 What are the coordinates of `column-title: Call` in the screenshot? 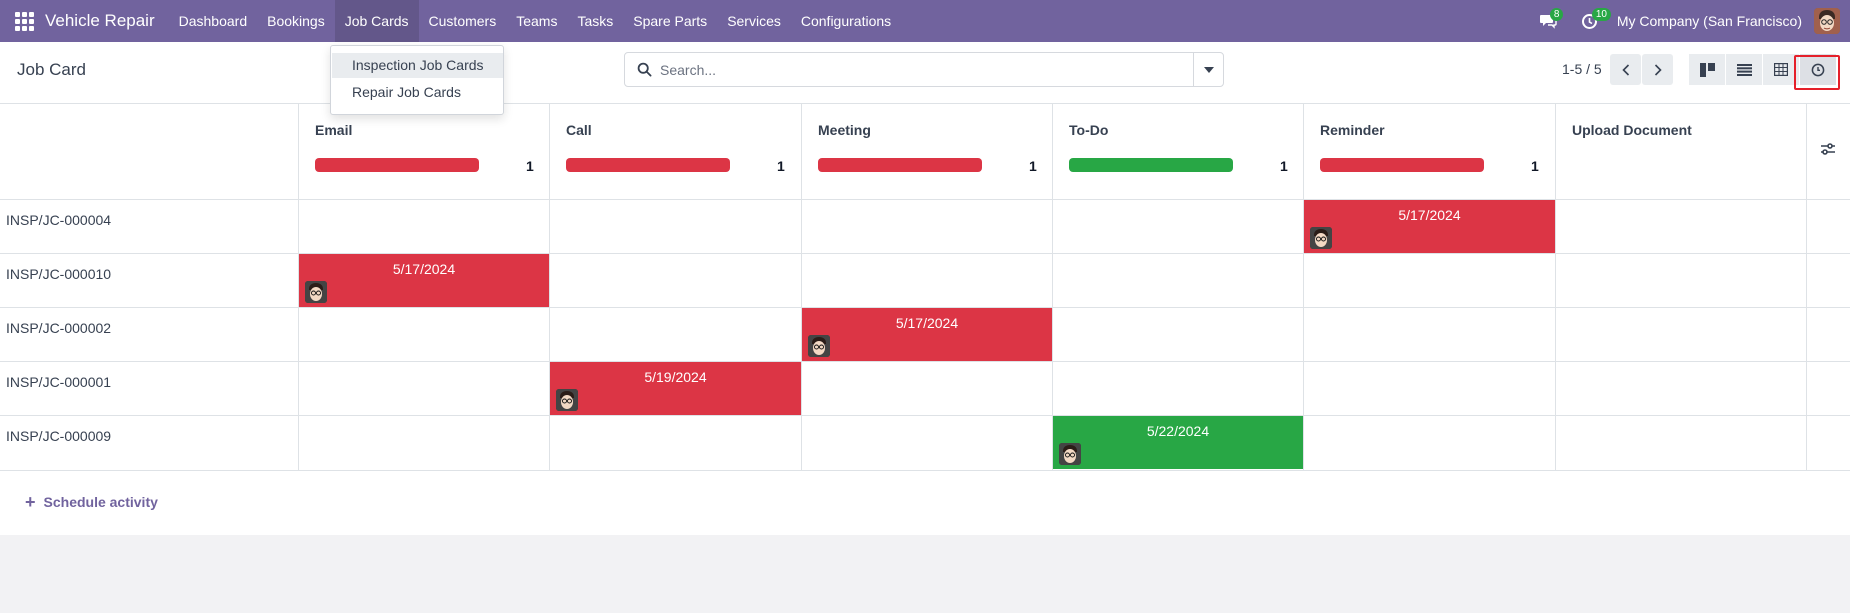 It's located at (579, 130).